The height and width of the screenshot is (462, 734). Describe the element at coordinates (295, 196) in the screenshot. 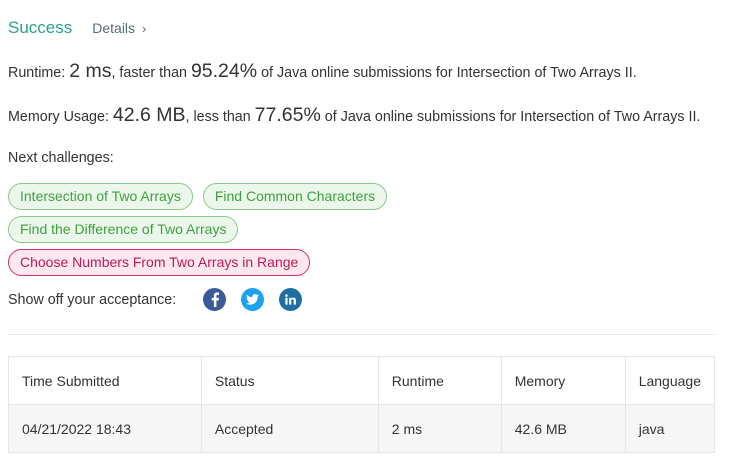

I see `challenge-chip: Find Common Characters` at that location.